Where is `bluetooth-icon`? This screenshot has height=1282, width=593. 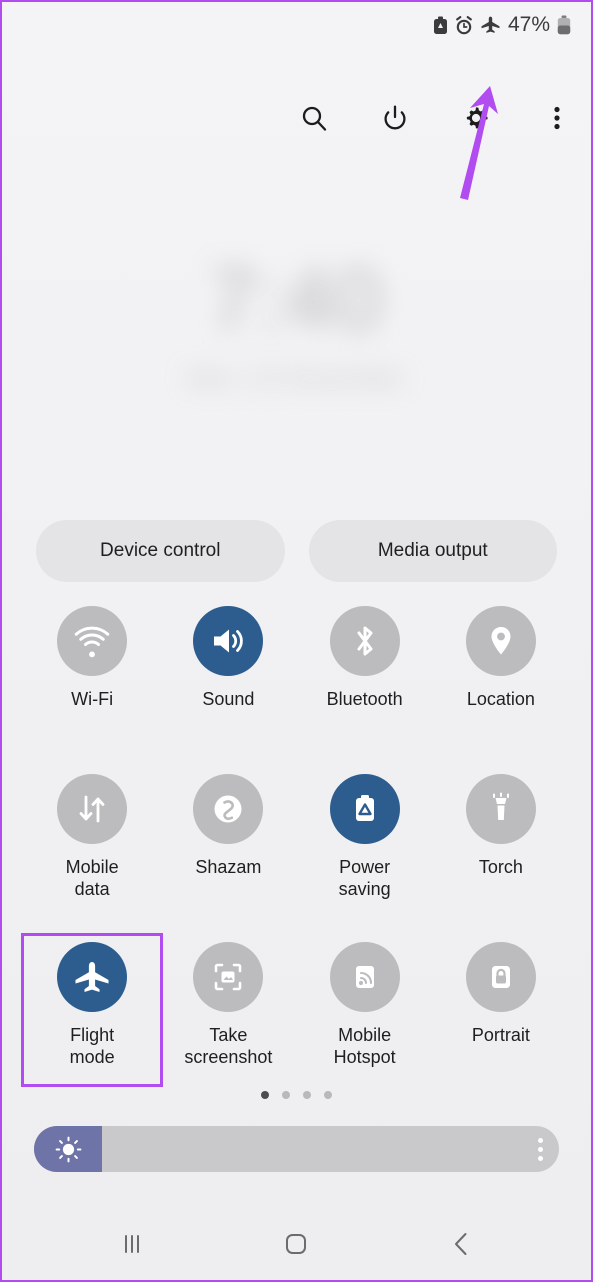 bluetooth-icon is located at coordinates (365, 641).